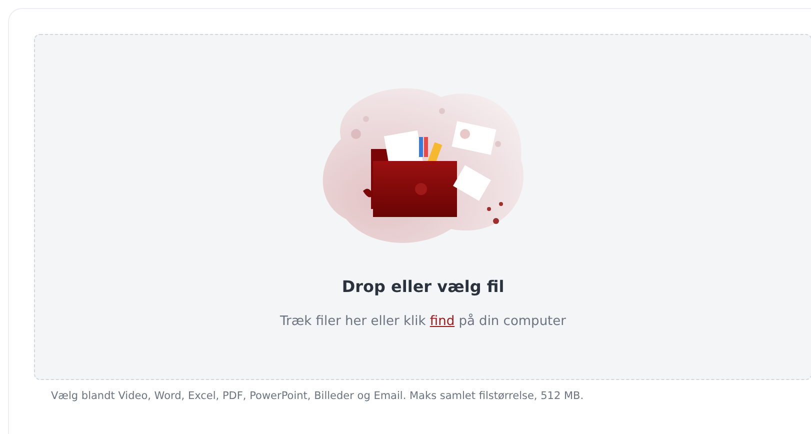  Describe the element at coordinates (423, 321) in the screenshot. I see `drop-instructions: Træk filer her eller klik find på din computer` at that location.